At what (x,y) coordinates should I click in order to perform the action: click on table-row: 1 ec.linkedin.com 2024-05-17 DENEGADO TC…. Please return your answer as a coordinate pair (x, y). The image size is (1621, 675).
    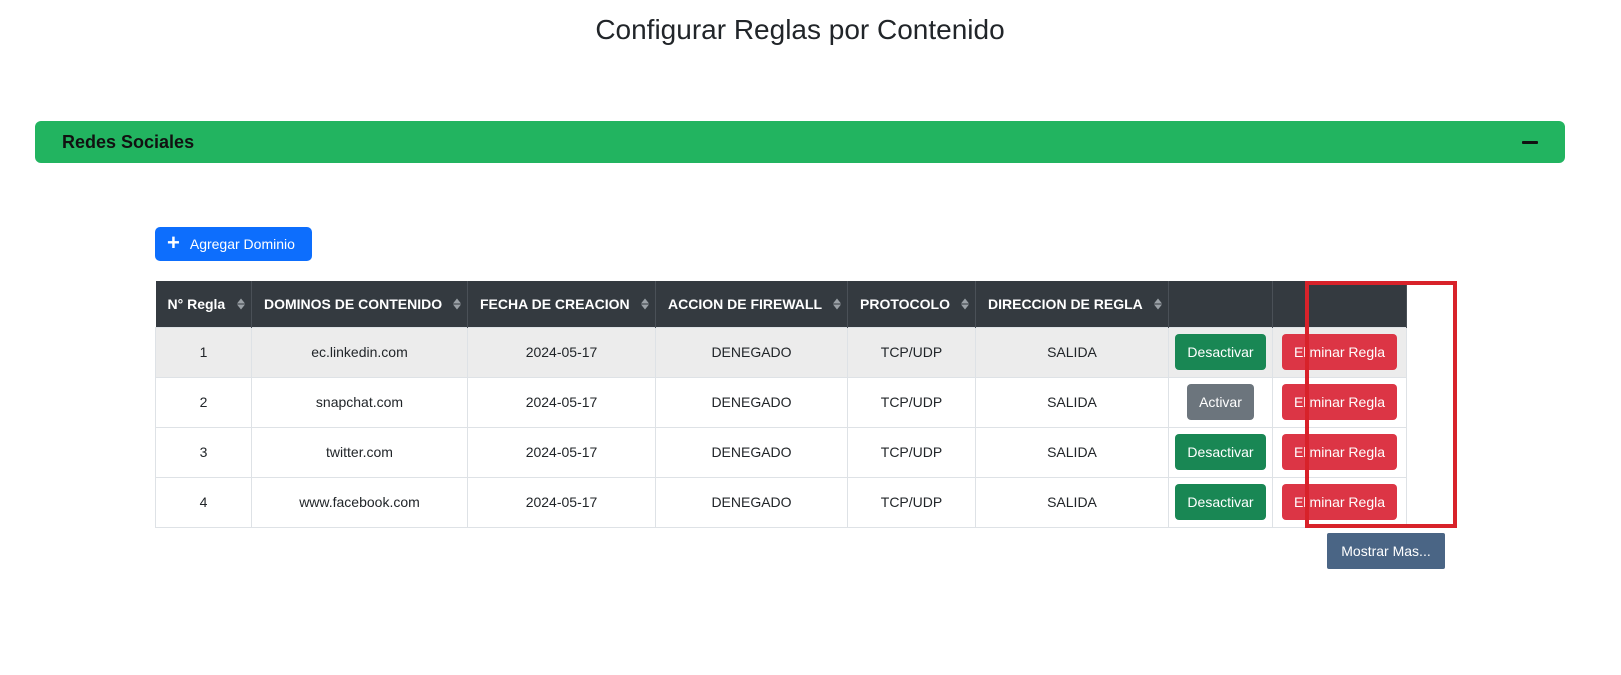
    Looking at the image, I should click on (781, 352).